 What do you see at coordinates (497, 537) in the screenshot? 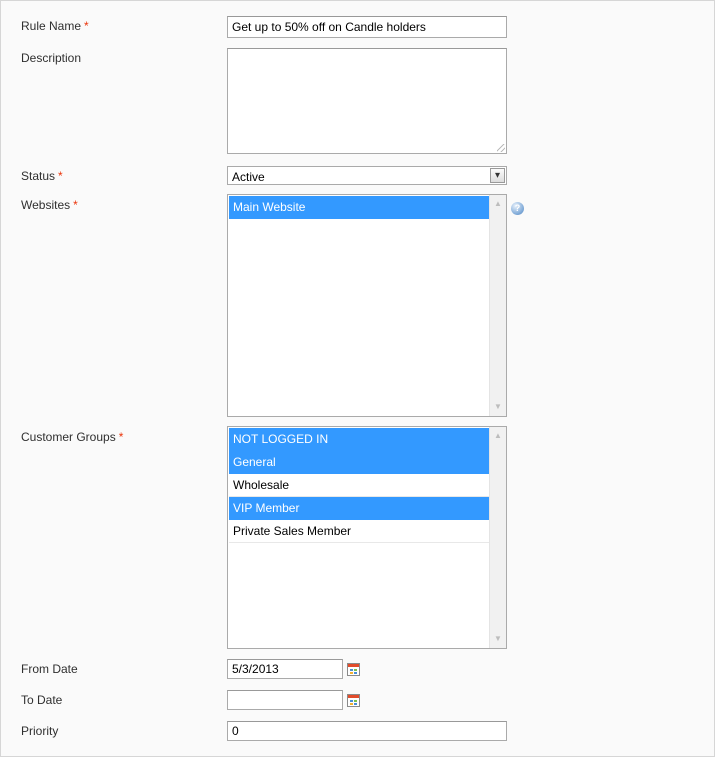
I see `customer-groups-scrollbar: ▲ ▼` at bounding box center [497, 537].